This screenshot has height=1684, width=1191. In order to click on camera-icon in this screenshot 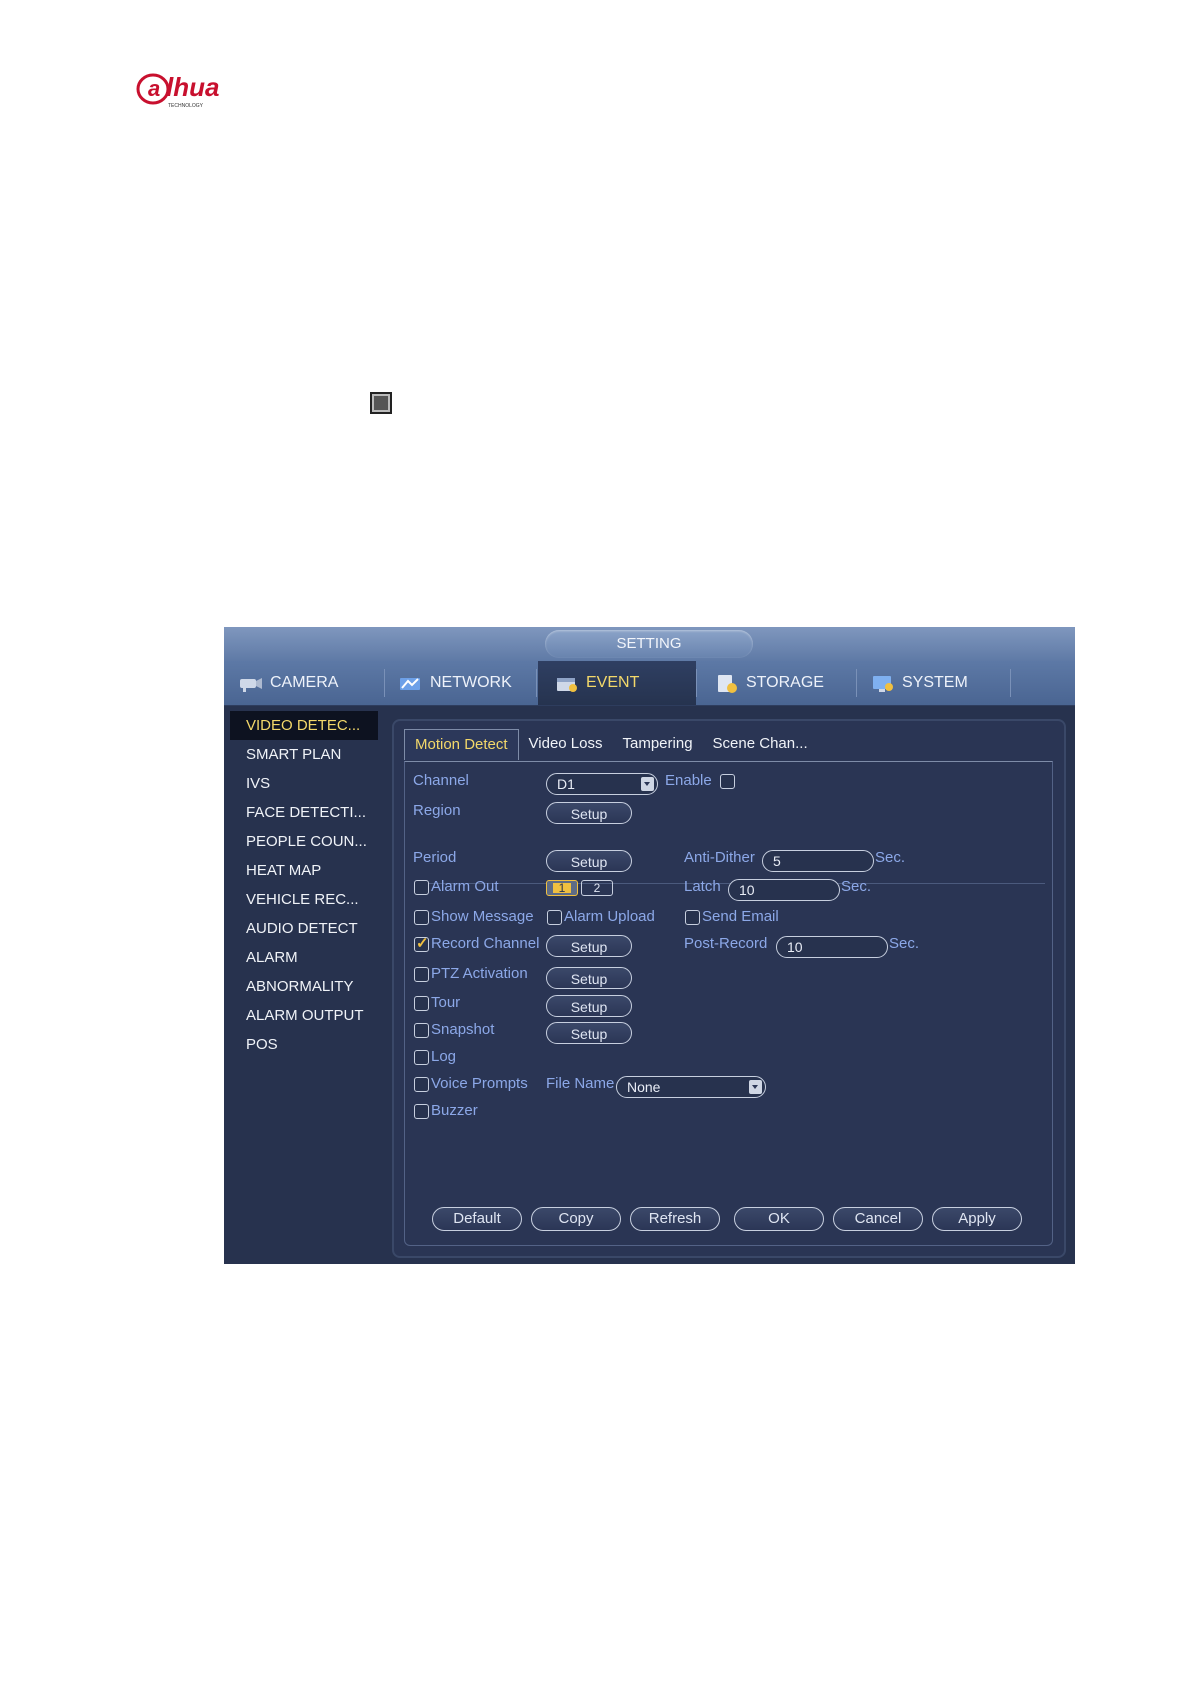, I will do `click(251, 683)`.